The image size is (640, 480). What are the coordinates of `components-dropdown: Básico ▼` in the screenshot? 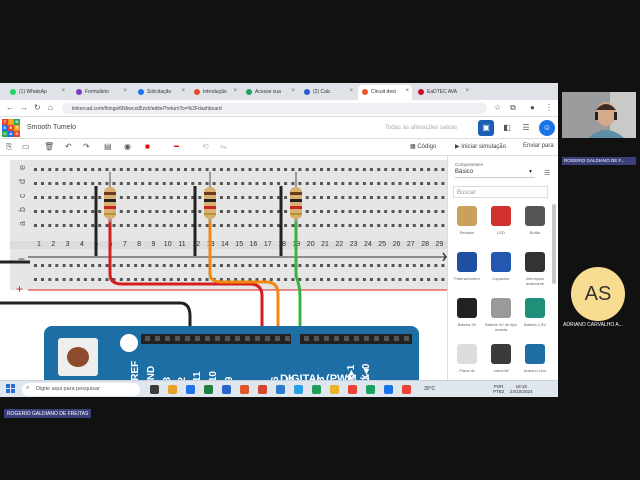 It's located at (495, 173).